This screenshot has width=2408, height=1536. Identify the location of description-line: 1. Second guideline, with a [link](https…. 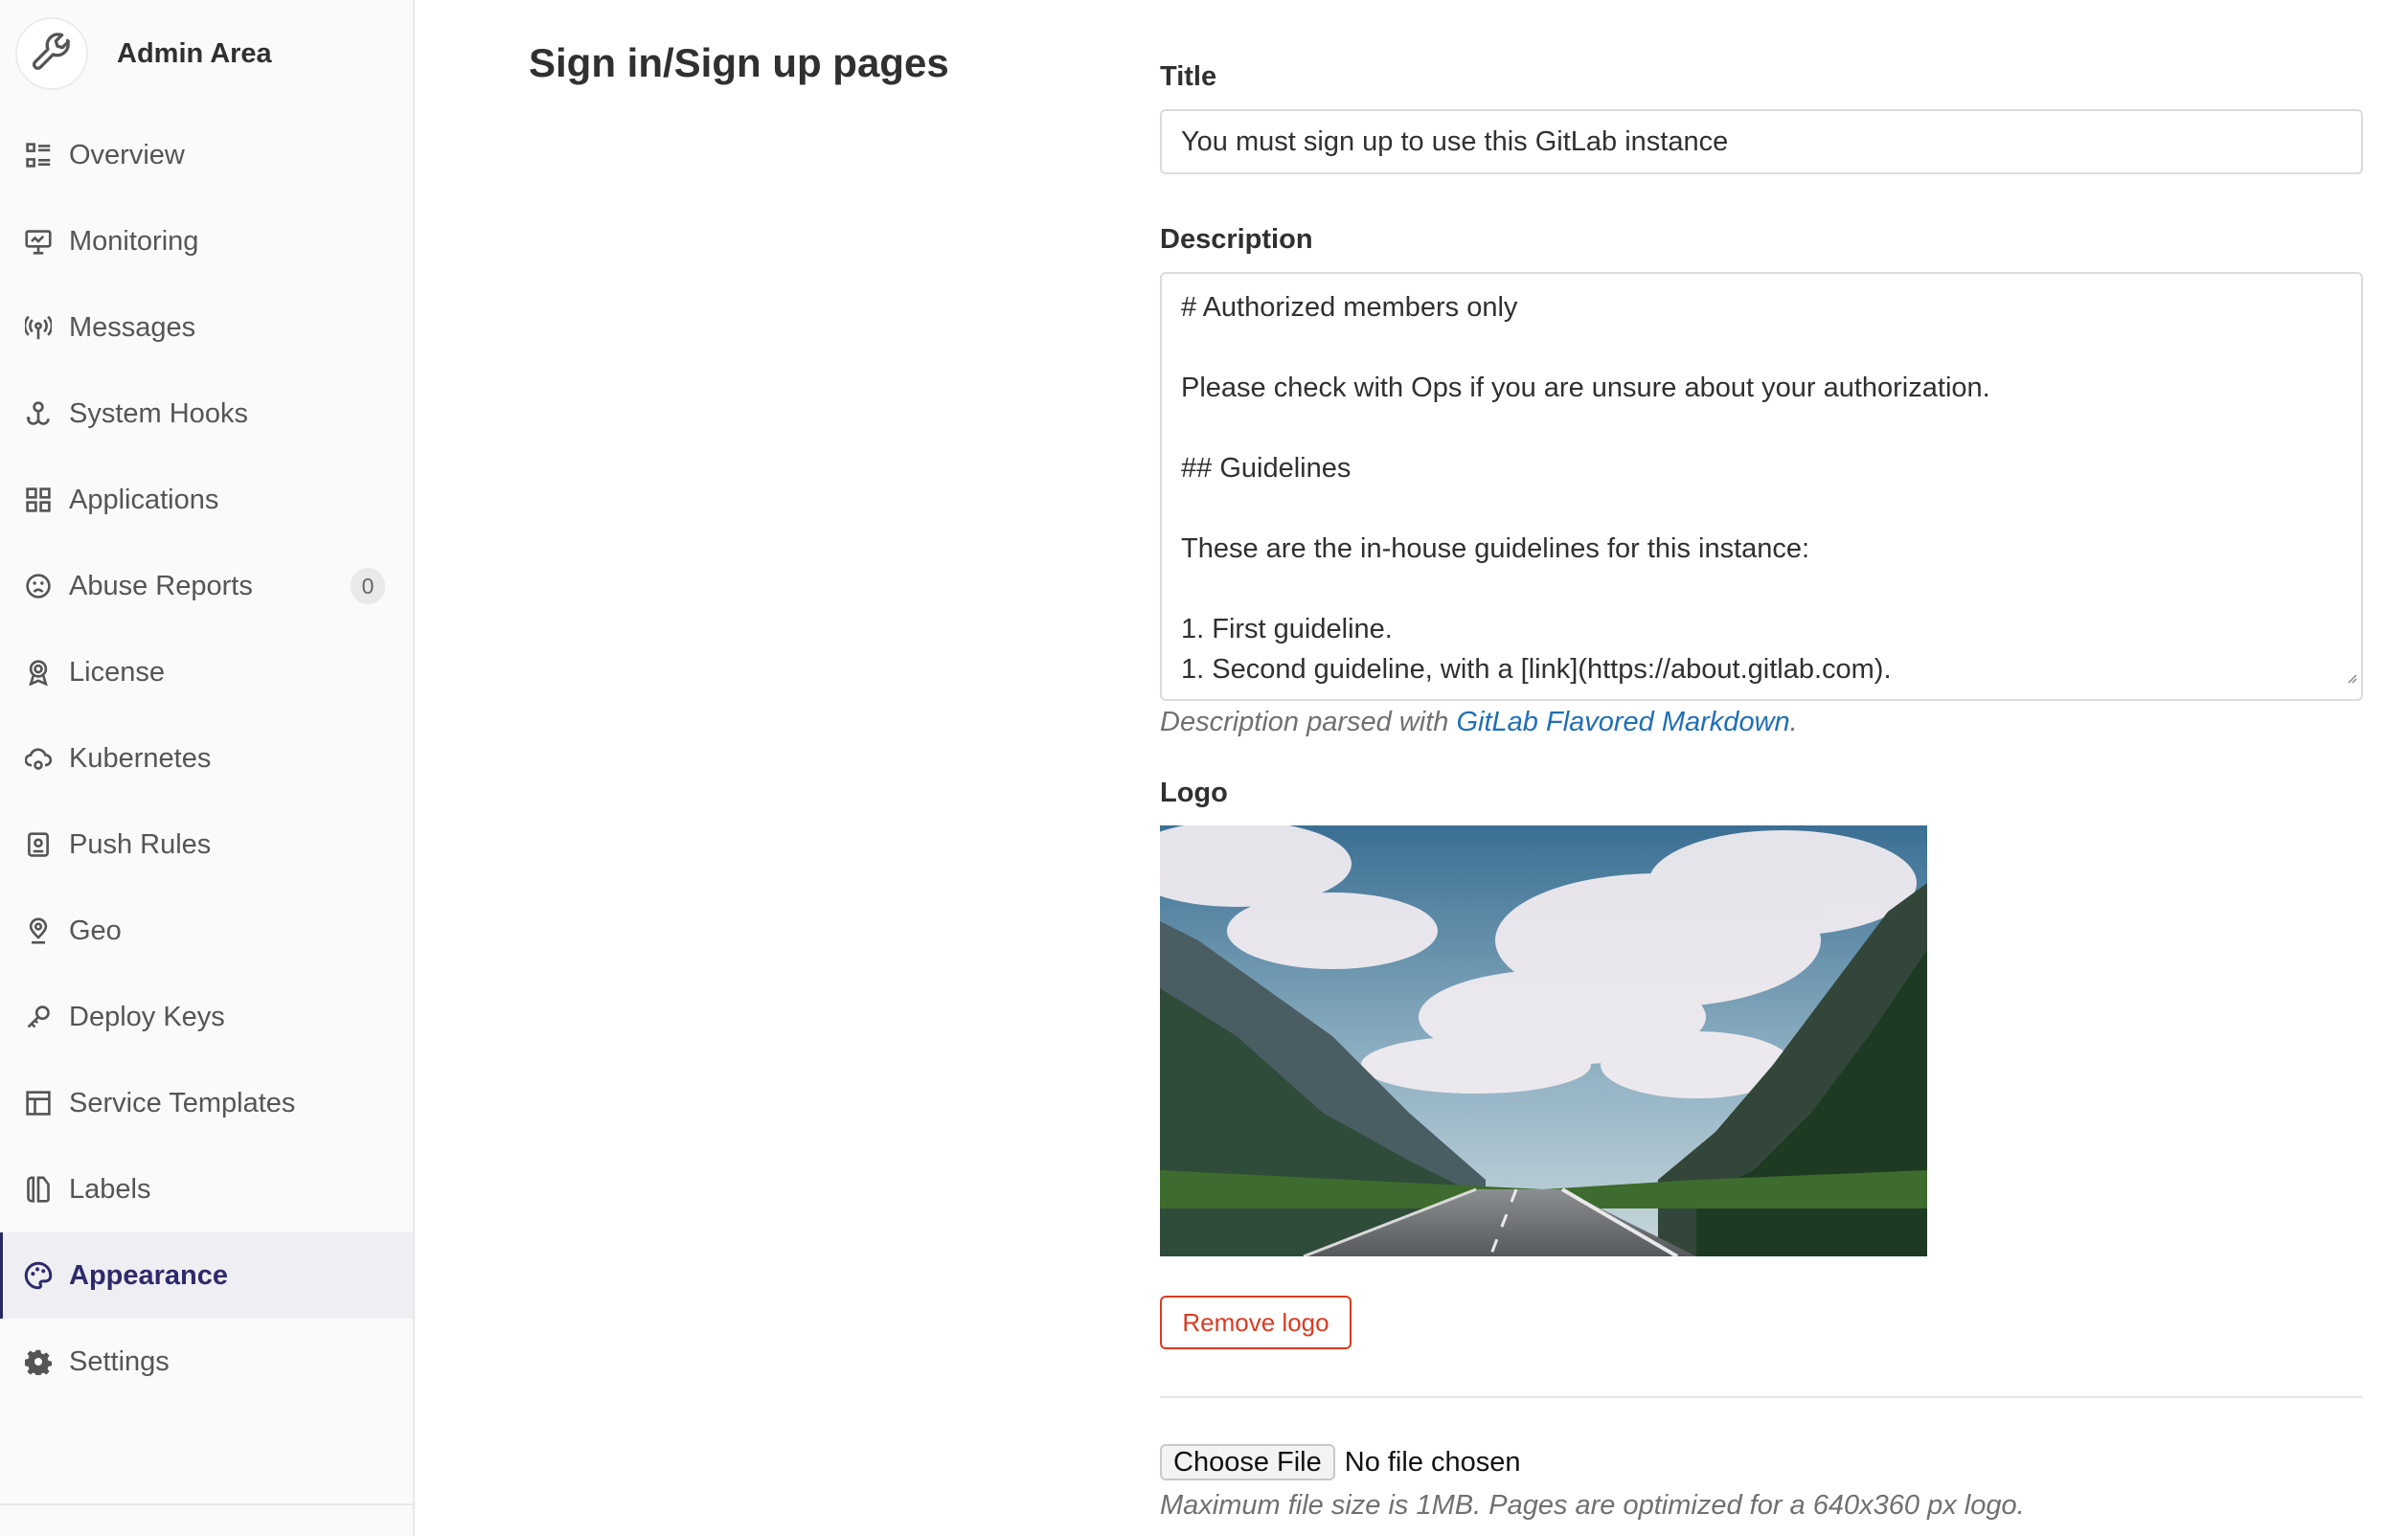
(1536, 669).